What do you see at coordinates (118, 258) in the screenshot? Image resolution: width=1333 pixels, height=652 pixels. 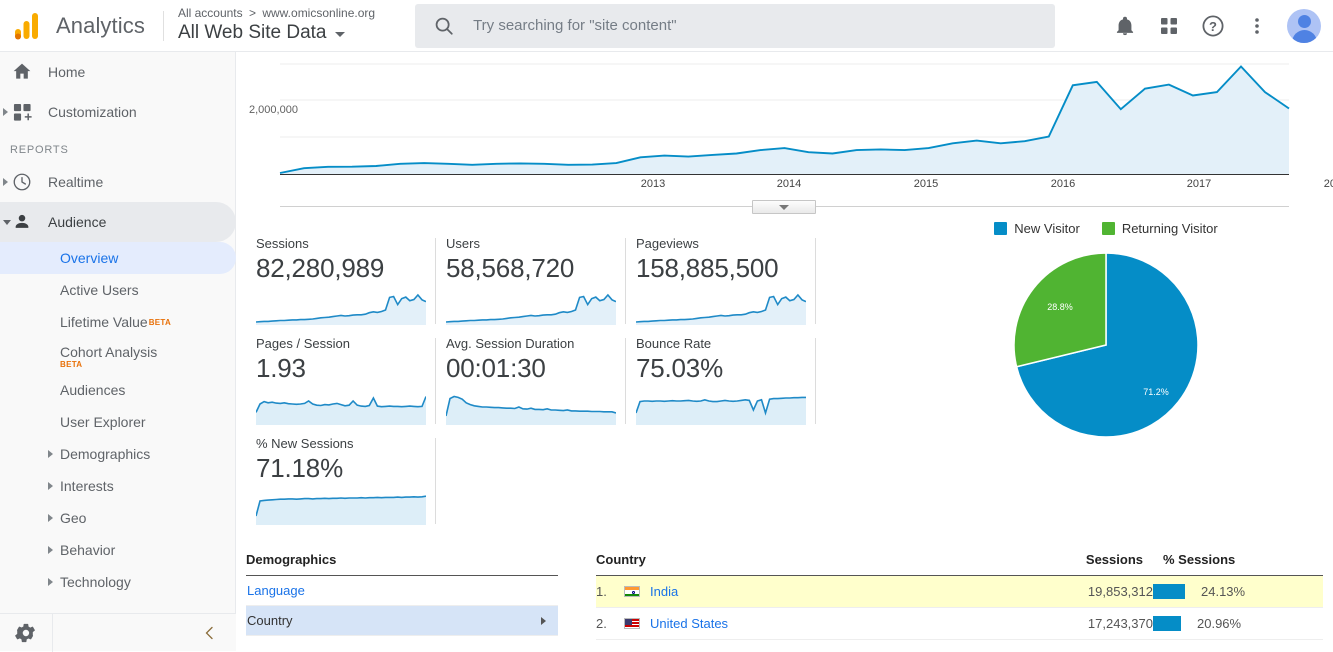 I see `sidebar-item-overview: Overview` at bounding box center [118, 258].